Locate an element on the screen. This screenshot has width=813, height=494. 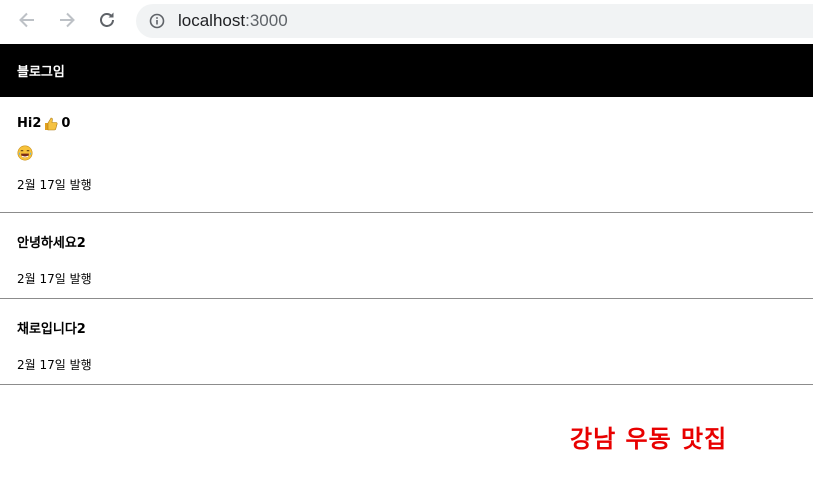
url-text: localhost:3000 is located at coordinates (233, 21).